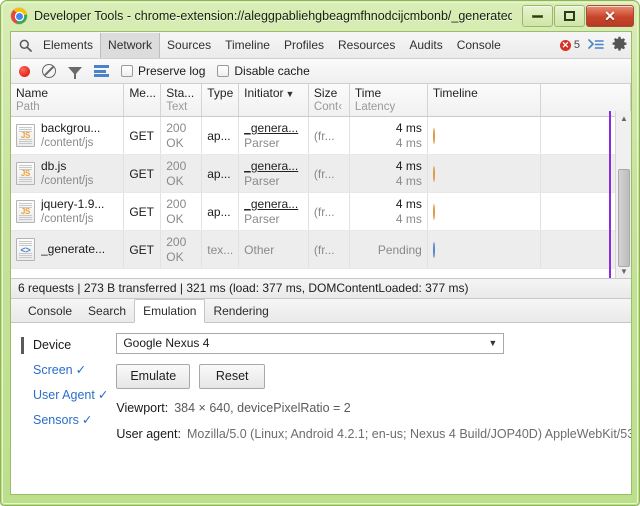 The image size is (640, 506). Describe the element at coordinates (565, 45) in the screenshot. I see `error-icon: ✕` at that location.